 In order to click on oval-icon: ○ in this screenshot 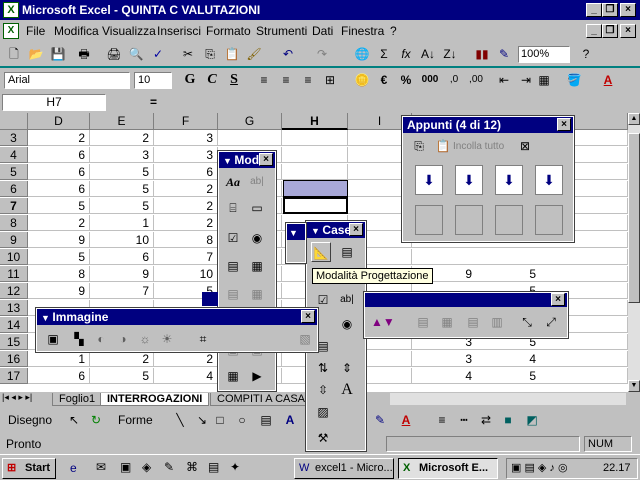, I will do `click(242, 420)`.